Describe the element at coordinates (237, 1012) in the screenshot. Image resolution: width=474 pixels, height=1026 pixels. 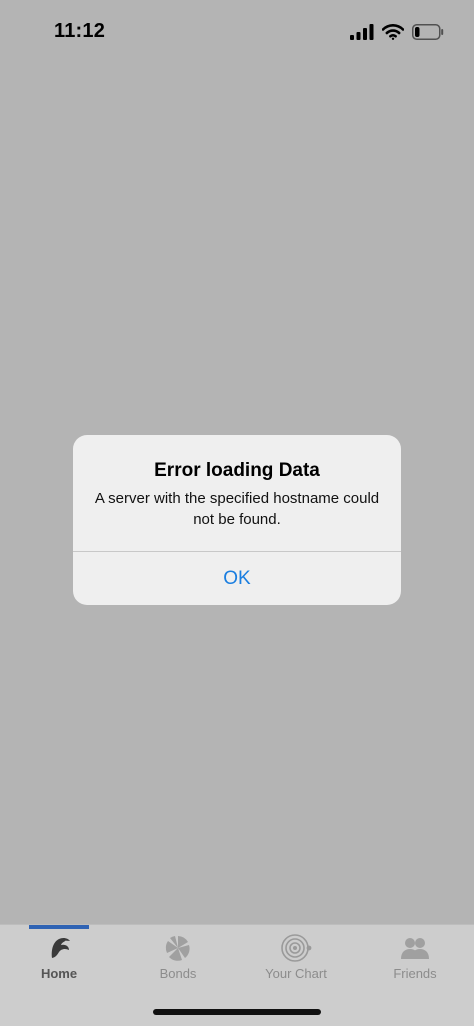
I see `home-indicator` at that location.